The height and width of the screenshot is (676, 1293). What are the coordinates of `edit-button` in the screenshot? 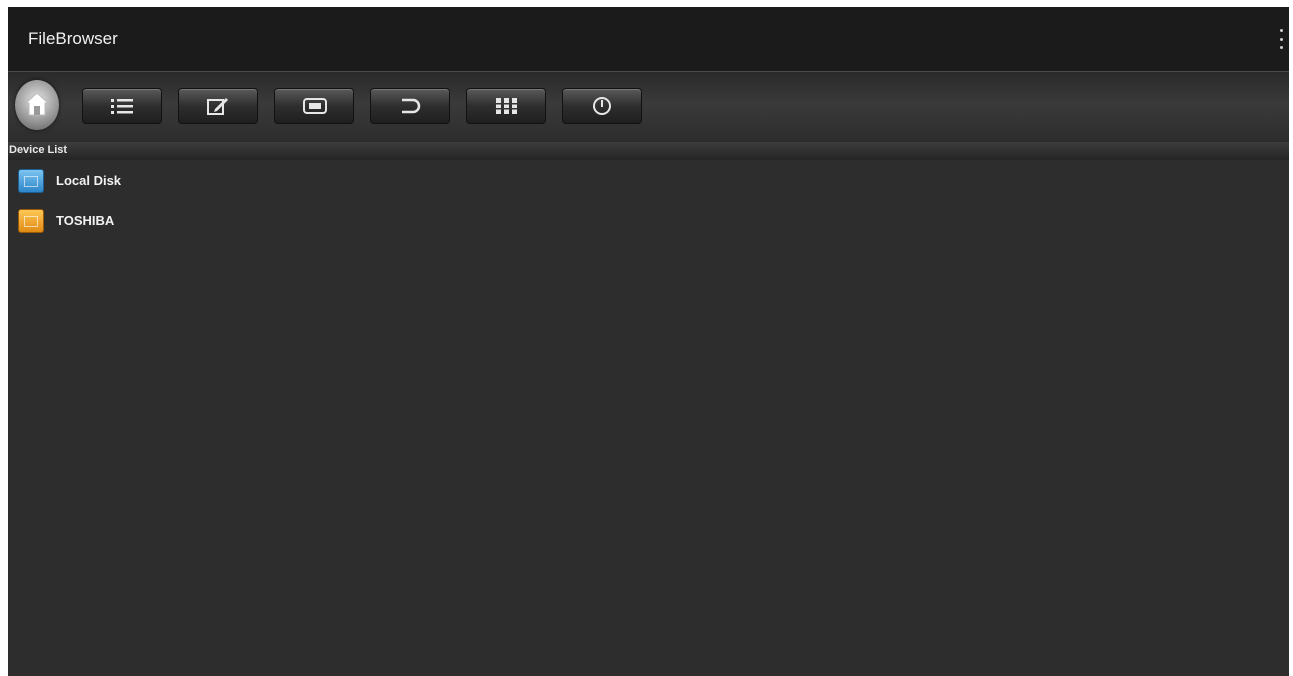 It's located at (218, 106).